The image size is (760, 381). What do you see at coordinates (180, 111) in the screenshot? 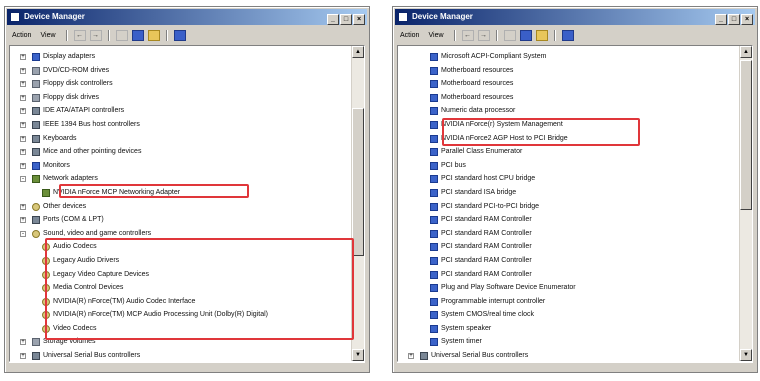
I see `tree-item: + IDE ATA/ATAPI controllers` at bounding box center [180, 111].